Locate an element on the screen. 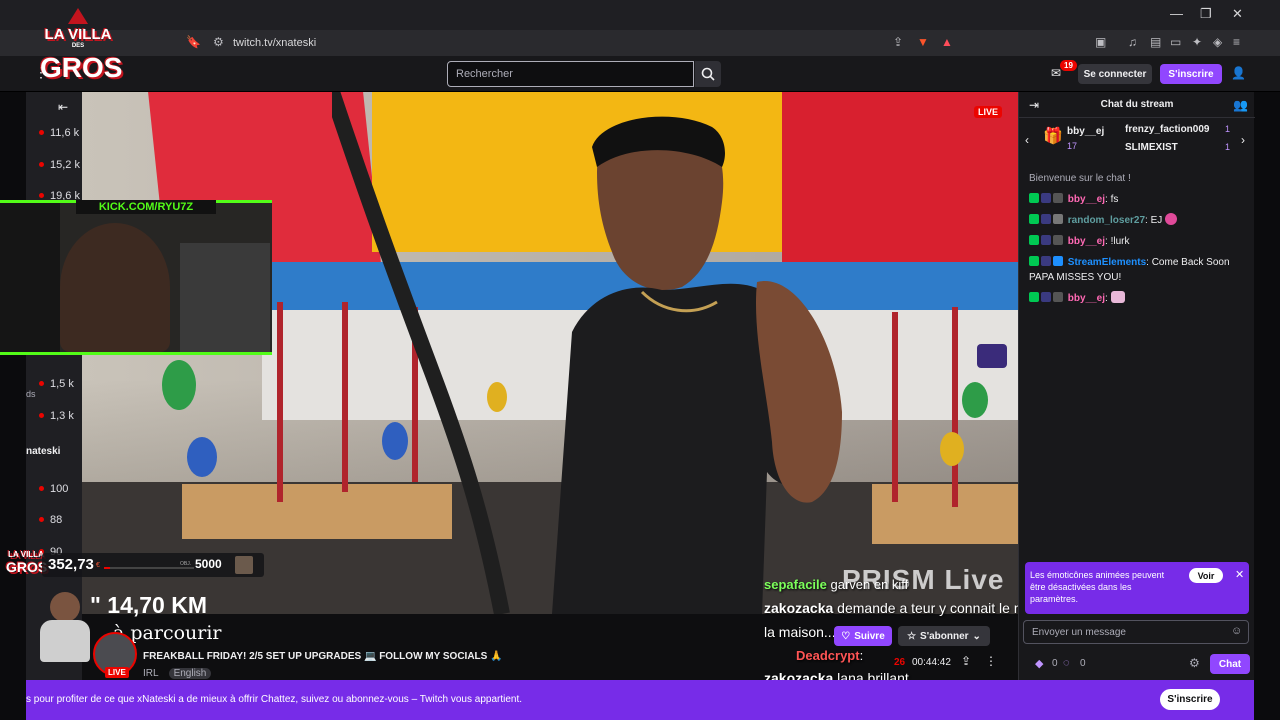 The width and height of the screenshot is (1280, 720). search-icon is located at coordinates (708, 74).